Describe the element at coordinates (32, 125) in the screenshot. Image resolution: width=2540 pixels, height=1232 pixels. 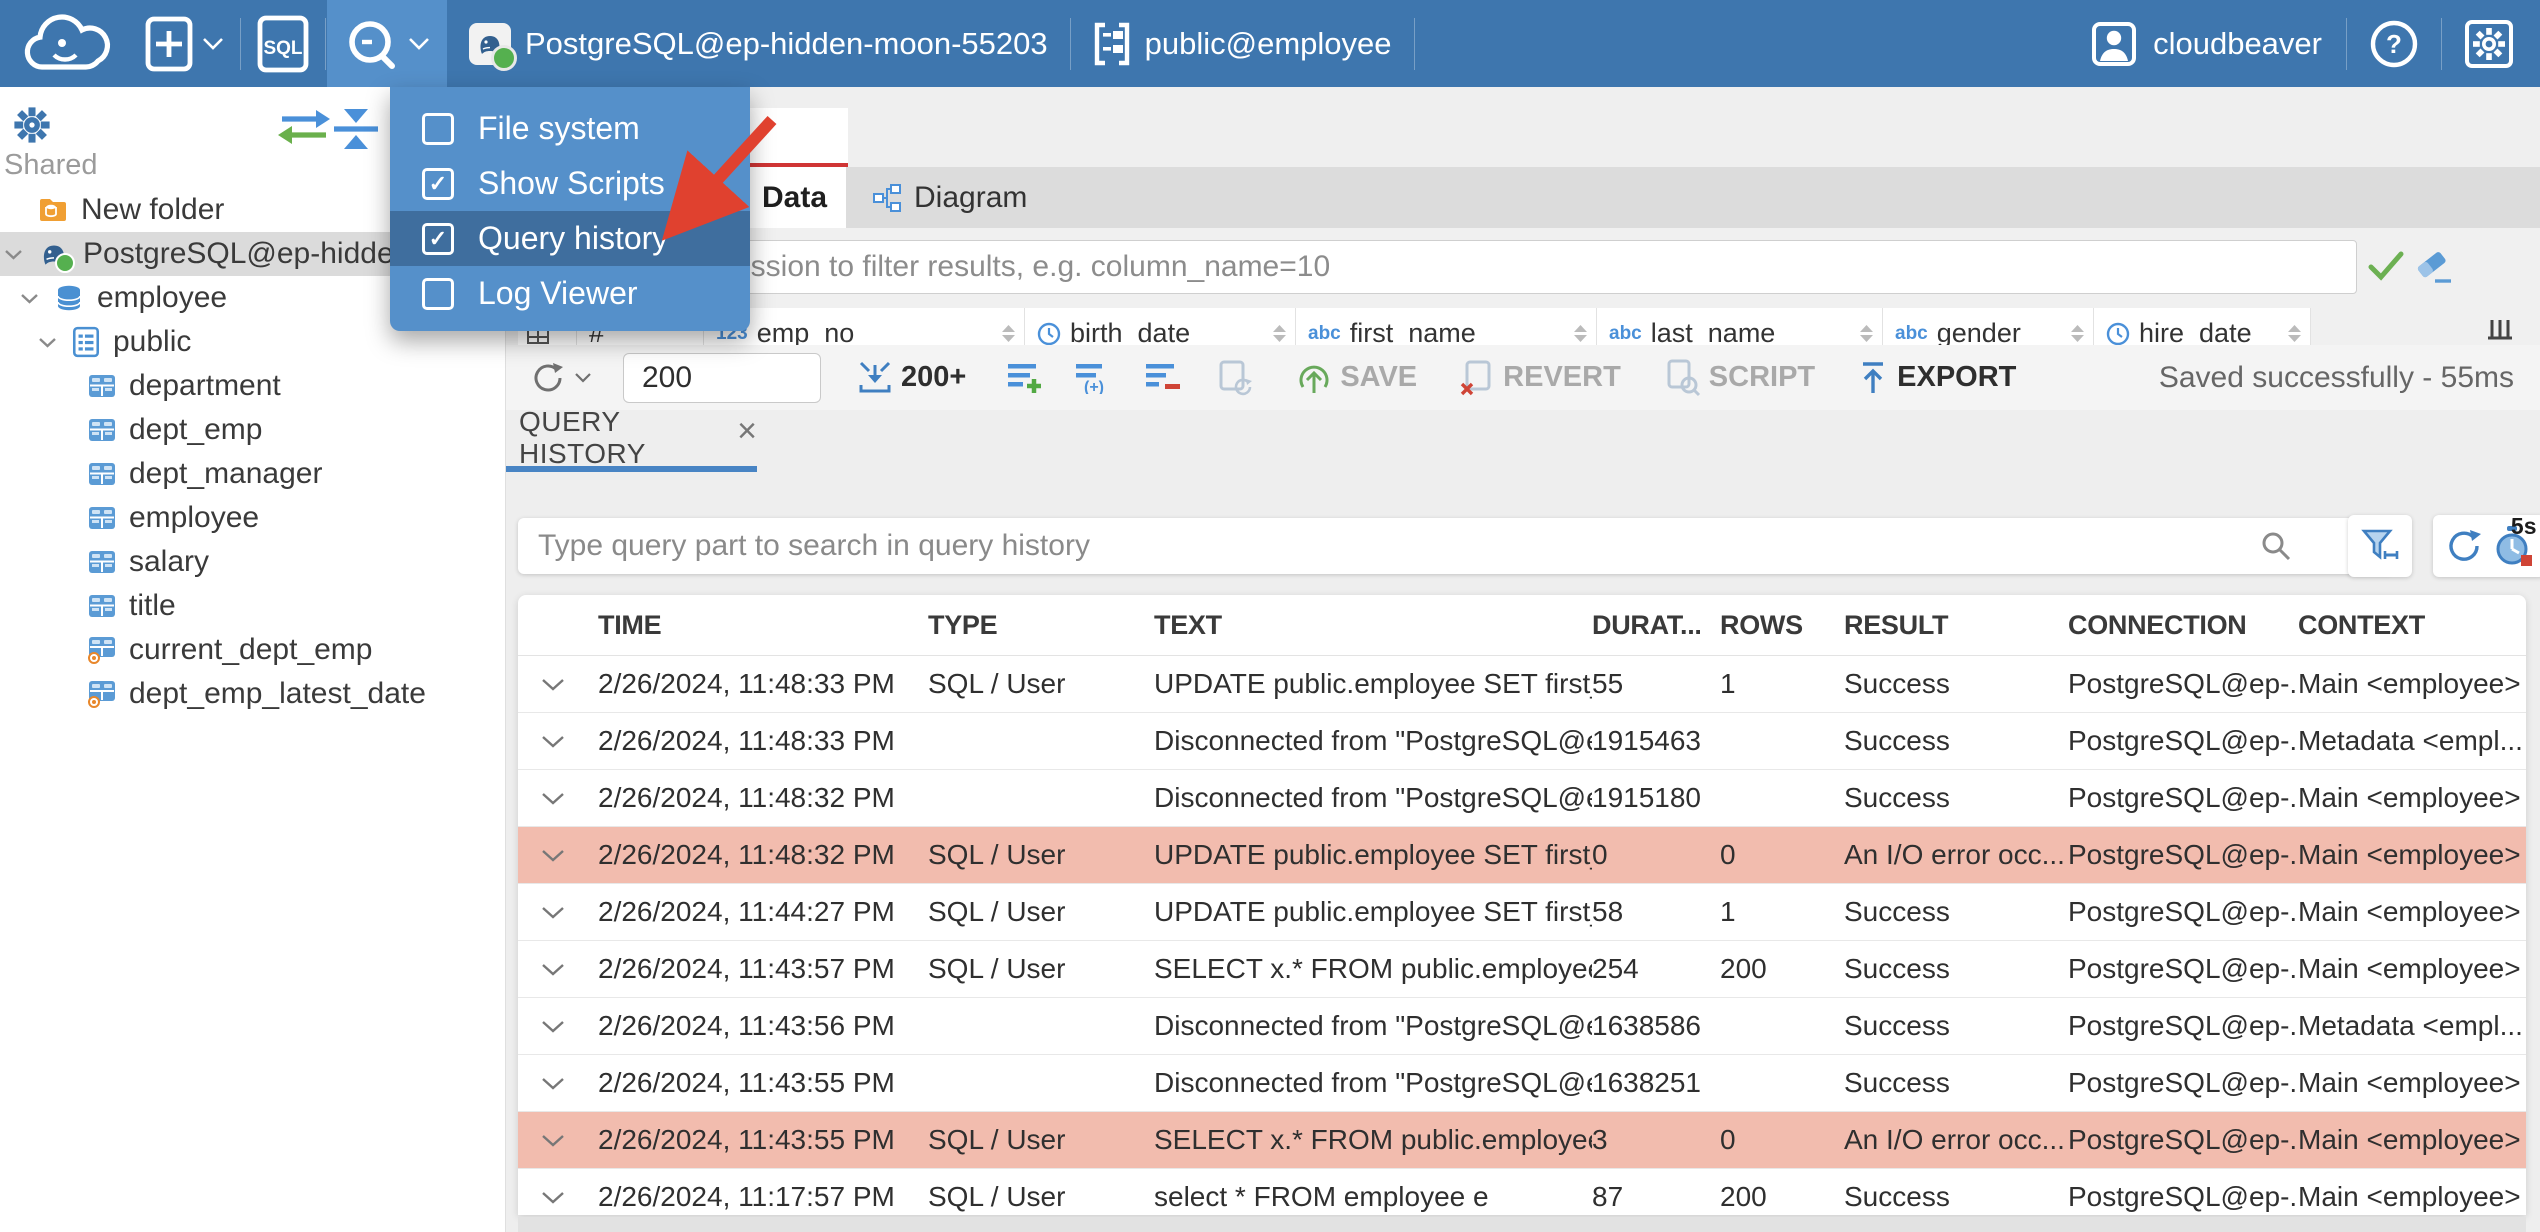
I see `navigator-settings-button` at that location.